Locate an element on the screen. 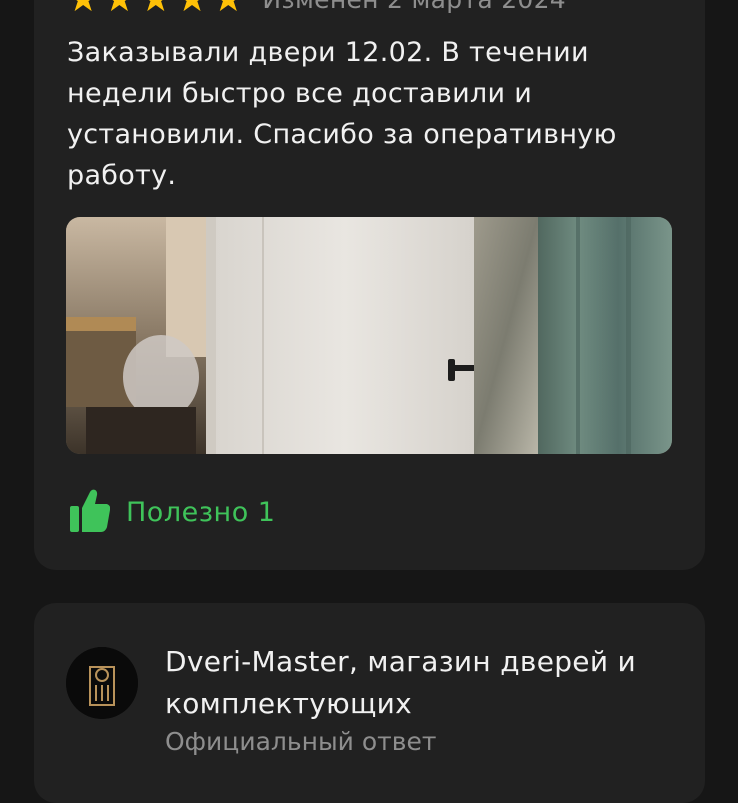  org-name-link: Dveri-Master is located at coordinates (257, 661).